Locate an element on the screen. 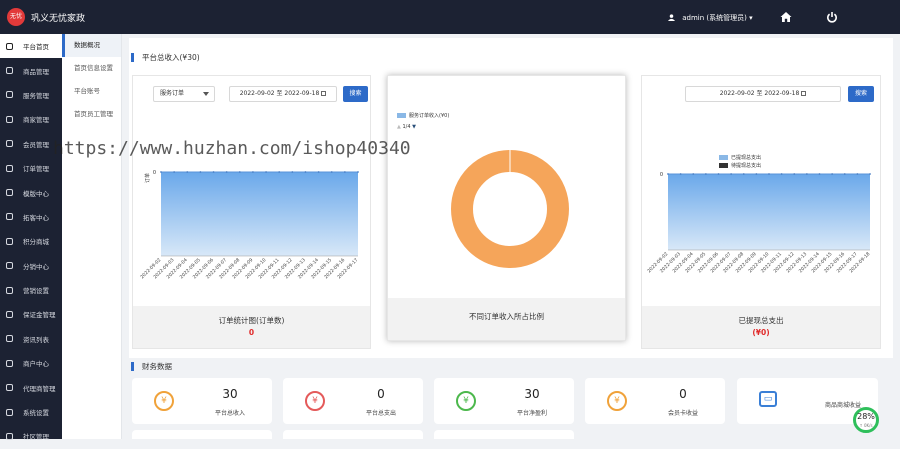  sidebar-item: 商家管理 is located at coordinates (31, 119).